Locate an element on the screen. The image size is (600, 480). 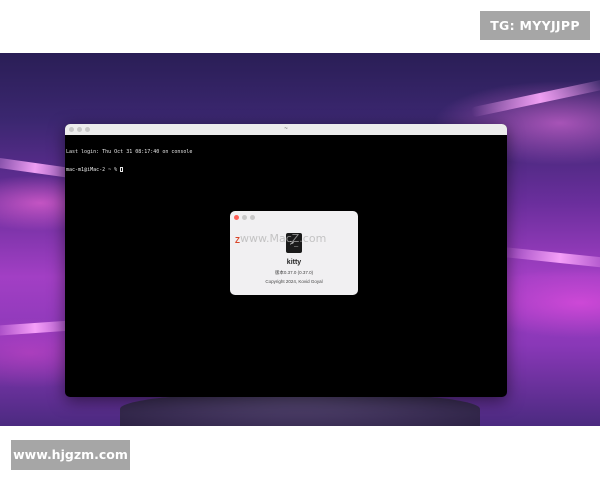
dialog-zoom-button is located at coordinates (252, 217).